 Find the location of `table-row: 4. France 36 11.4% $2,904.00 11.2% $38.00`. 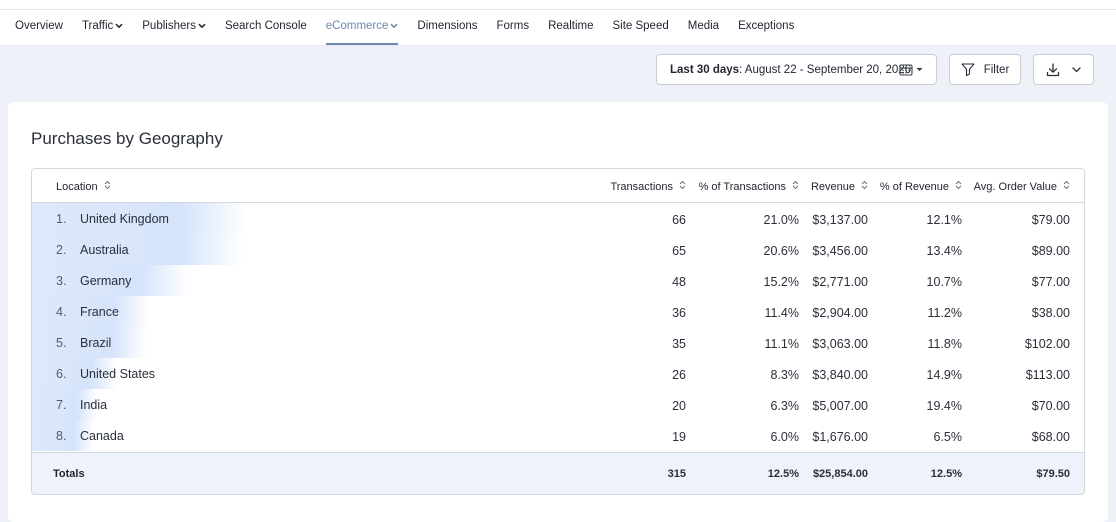

table-row: 4. France 36 11.4% $2,904.00 11.2% $38.00 is located at coordinates (558, 311).